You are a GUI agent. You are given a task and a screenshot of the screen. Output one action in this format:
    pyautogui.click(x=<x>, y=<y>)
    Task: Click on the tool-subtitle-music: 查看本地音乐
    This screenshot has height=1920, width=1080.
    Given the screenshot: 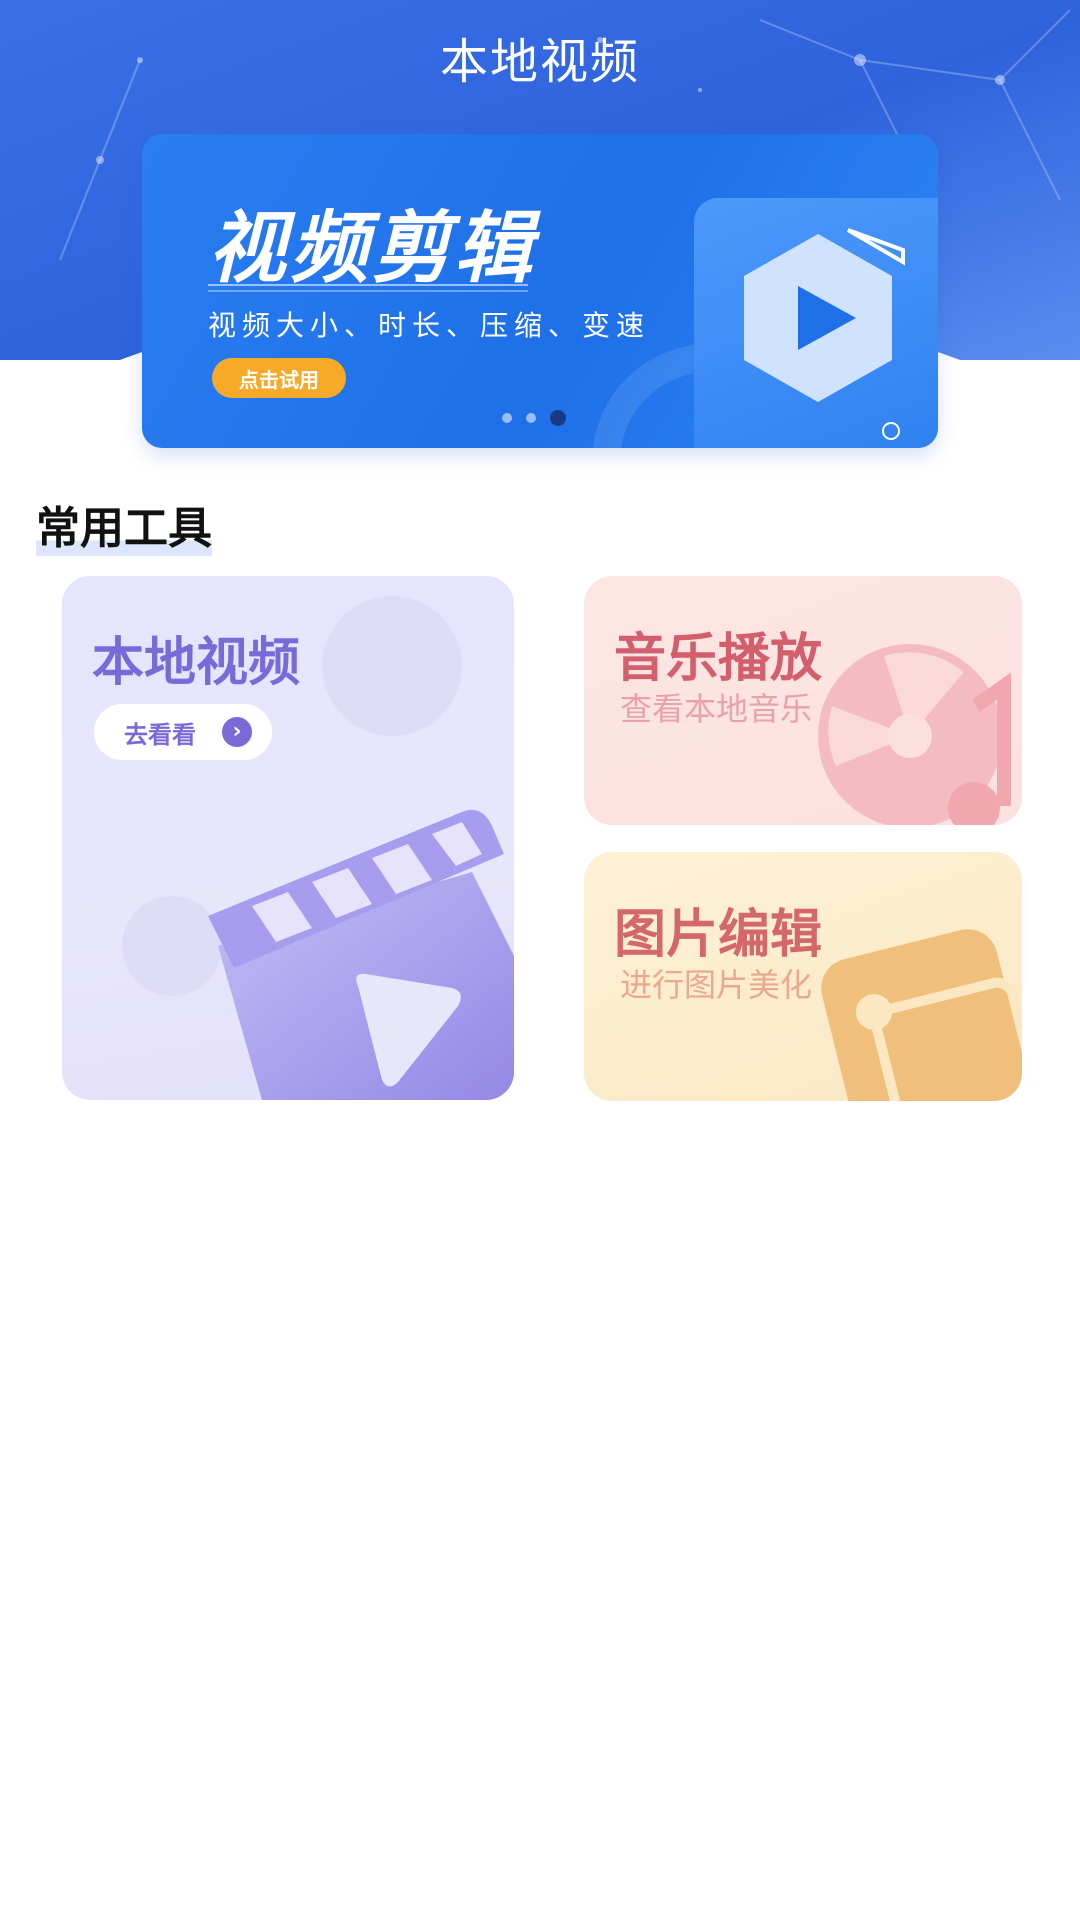 What is the action you would take?
    pyautogui.click(x=716, y=709)
    